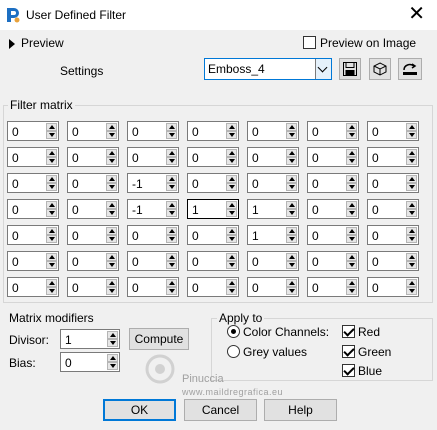  Describe the element at coordinates (348, 331) in the screenshot. I see `red-checkbox` at that location.